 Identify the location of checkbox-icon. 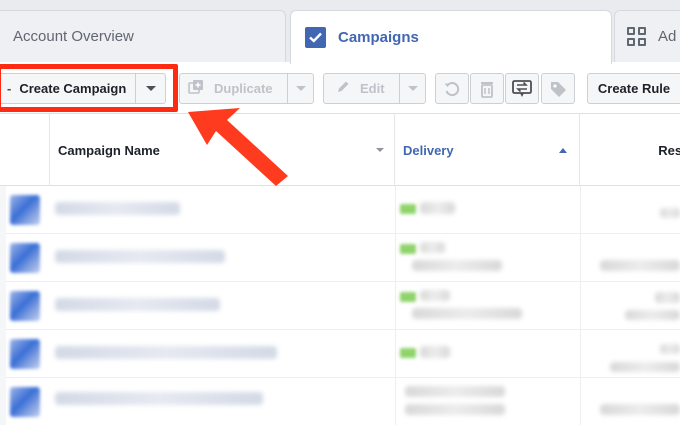
(315, 37).